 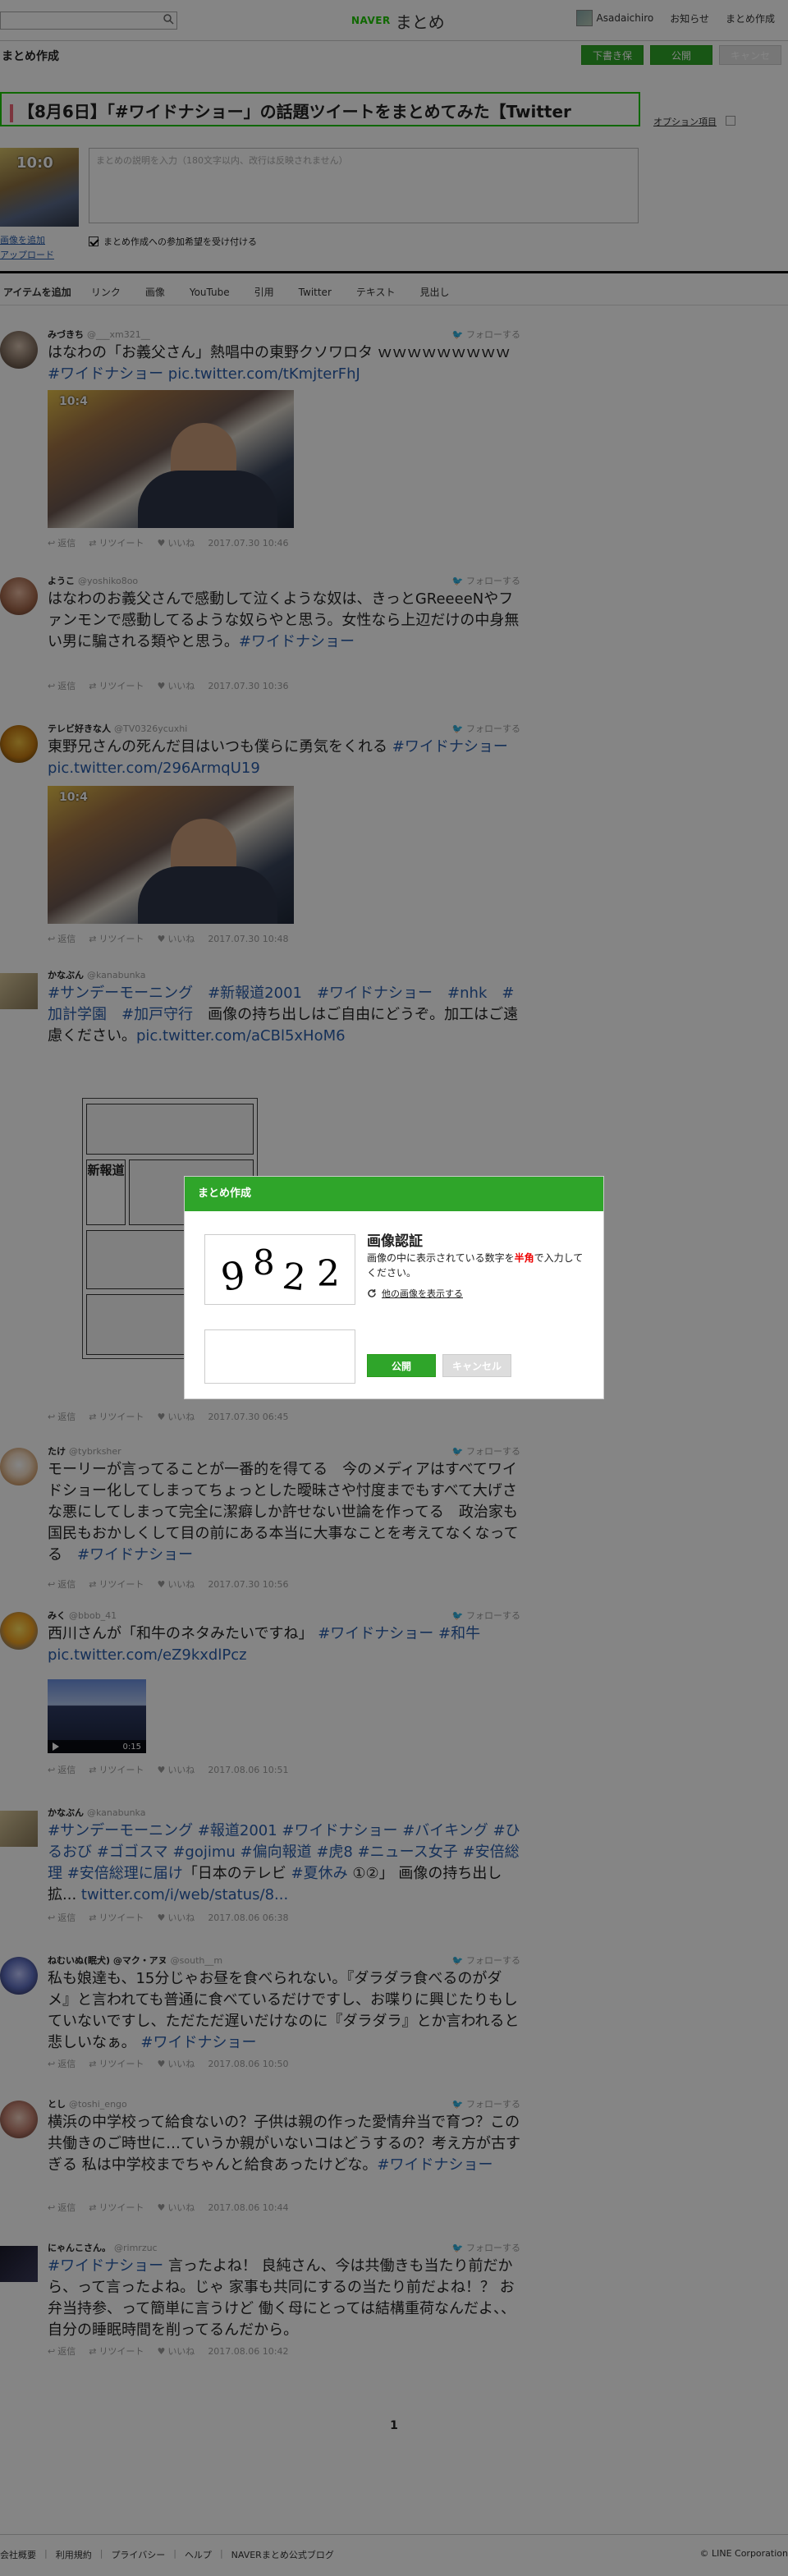 I want to click on captcha-digit: 8, so click(x=264, y=1262).